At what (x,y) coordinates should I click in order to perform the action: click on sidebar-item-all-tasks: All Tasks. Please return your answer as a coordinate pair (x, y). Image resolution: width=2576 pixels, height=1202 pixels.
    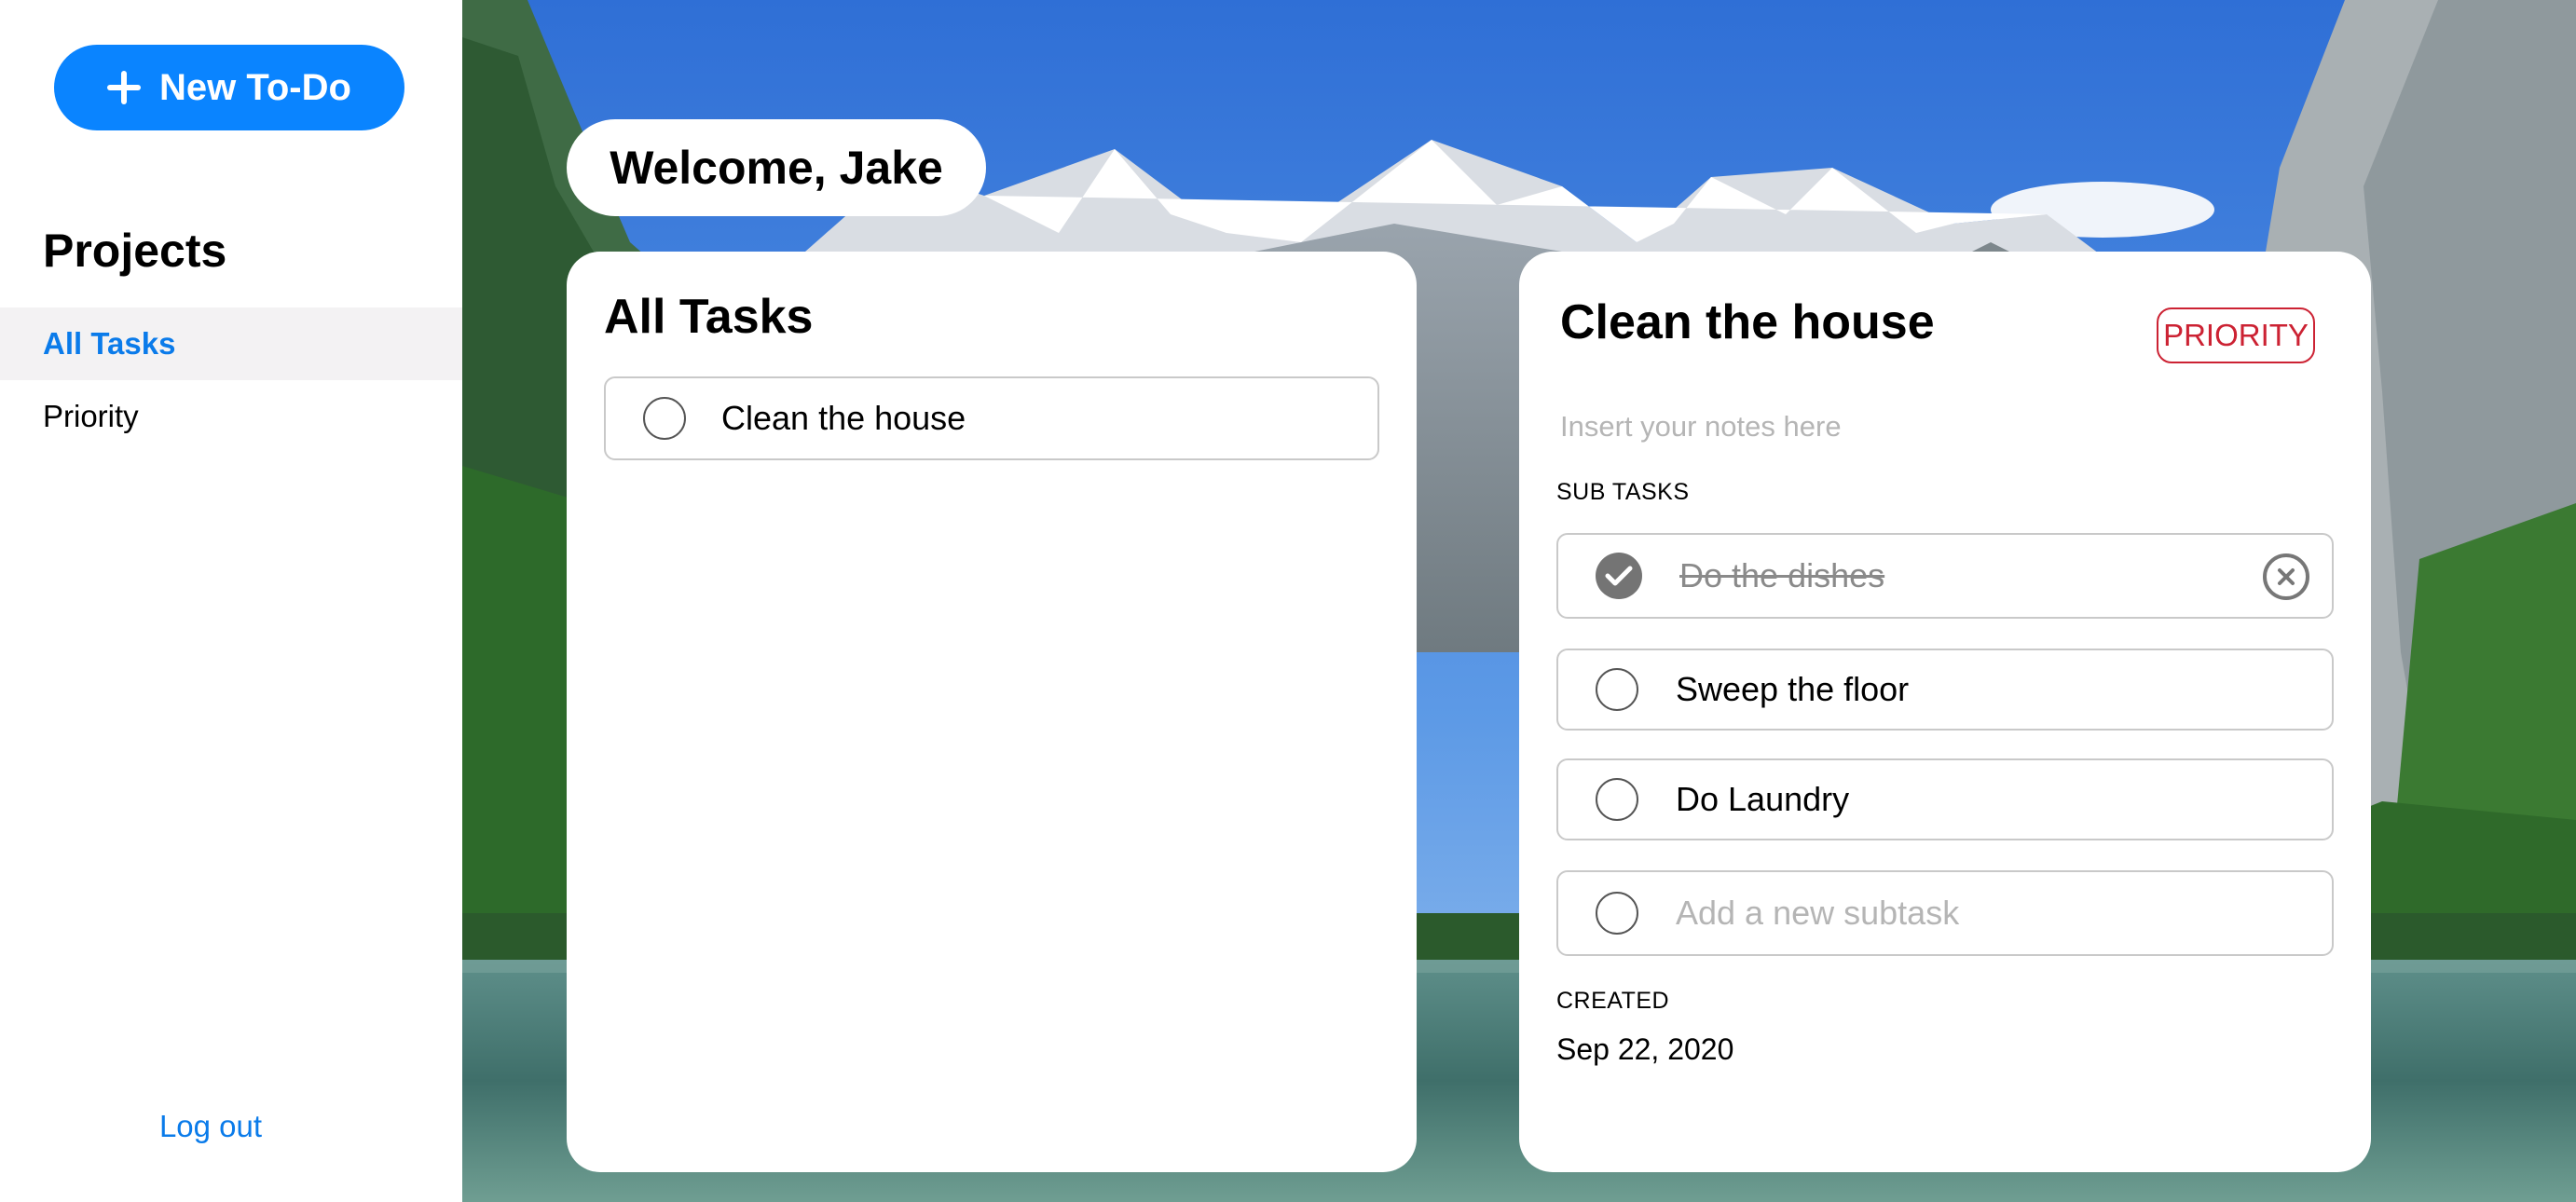
    Looking at the image, I should click on (231, 343).